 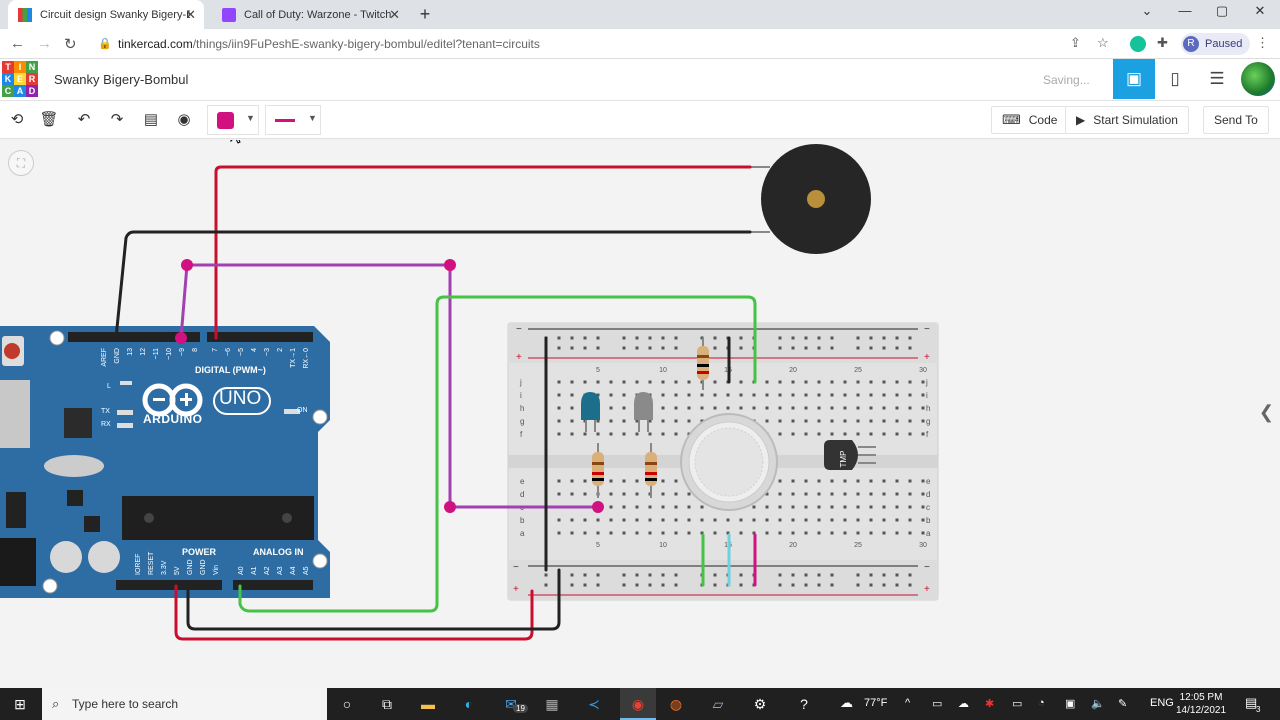 I want to click on close-window-icon: ✕, so click(x=1260, y=11).